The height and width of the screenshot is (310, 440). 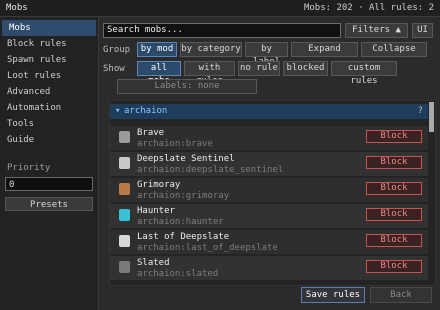 What do you see at coordinates (180, 222) in the screenshot?
I see `mob-id: archaion:haunter` at bounding box center [180, 222].